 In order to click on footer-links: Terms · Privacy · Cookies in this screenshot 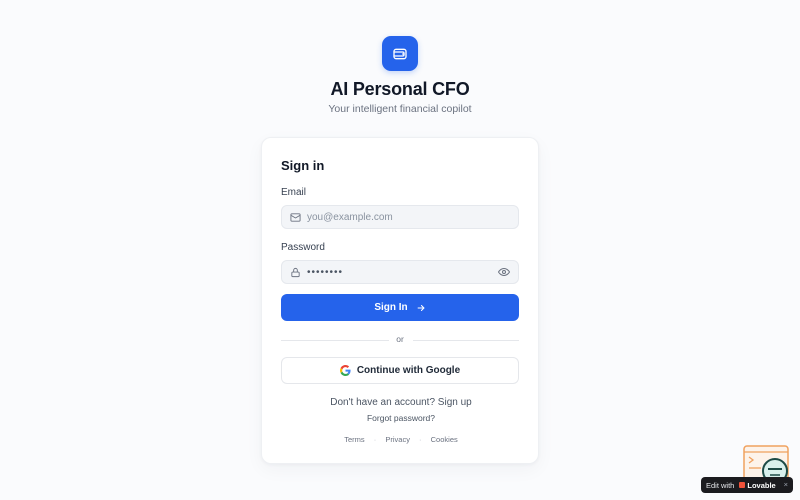, I will do `click(401, 439)`.